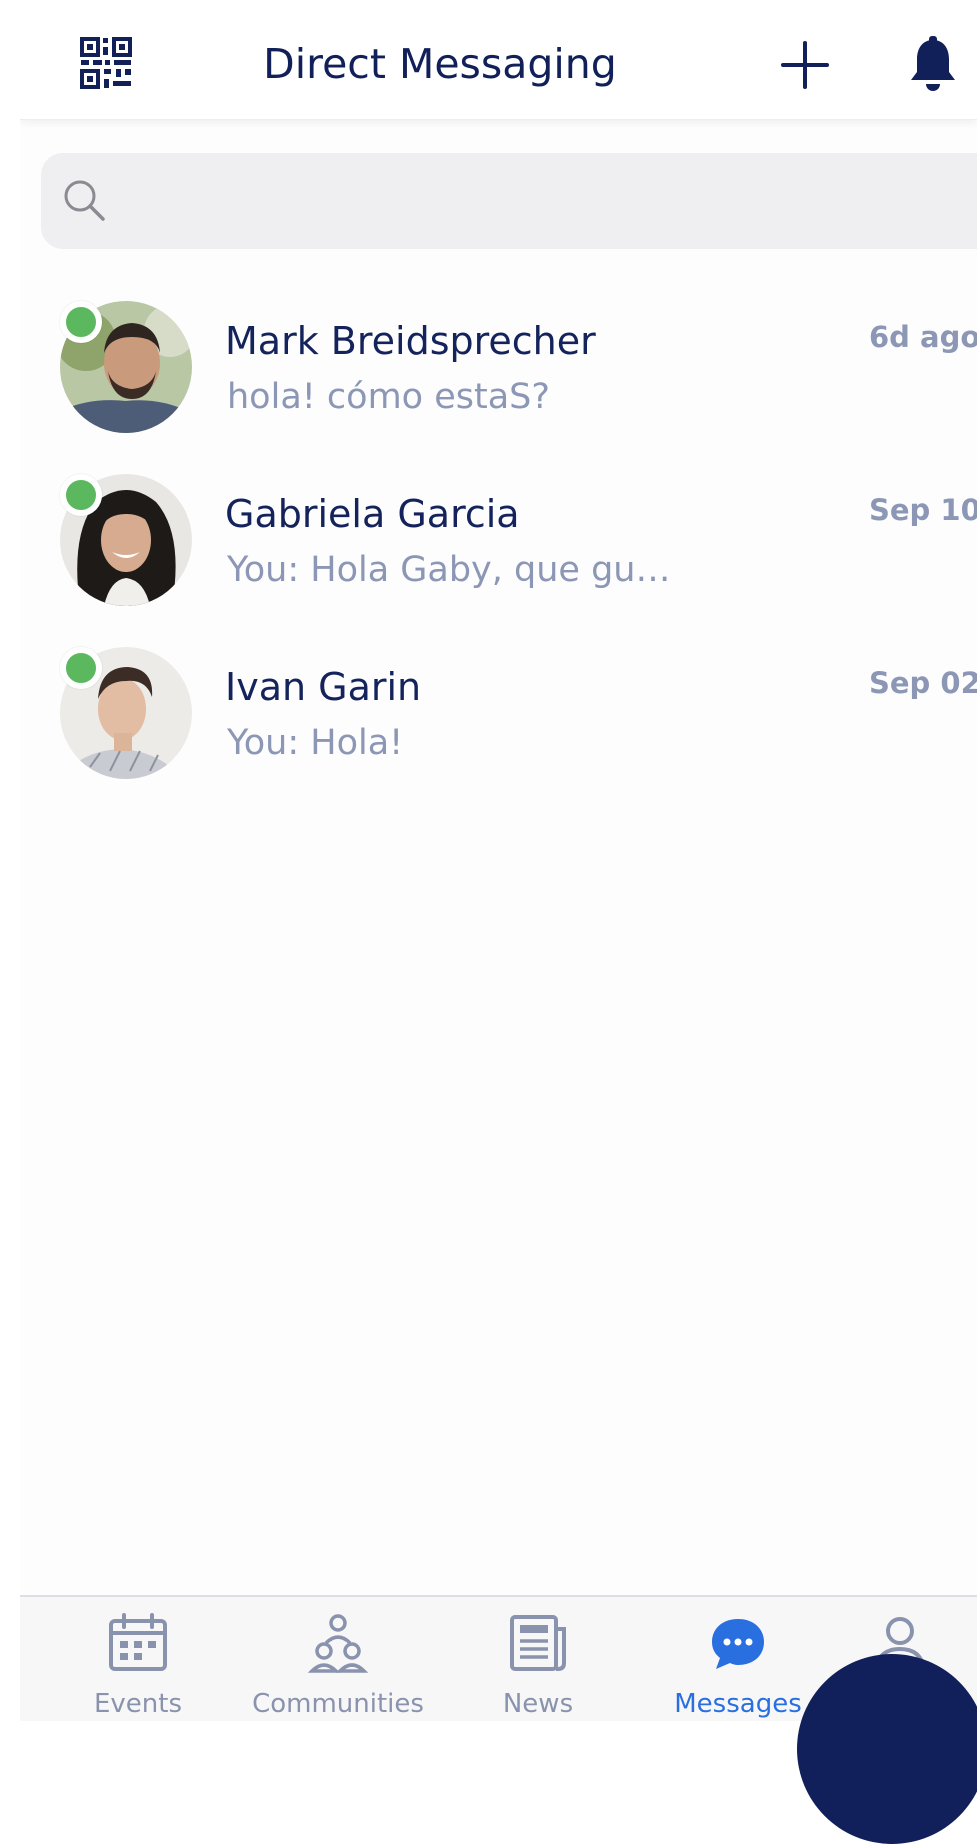  I want to click on message-preview: hola! cómo estaS?, so click(388, 397).